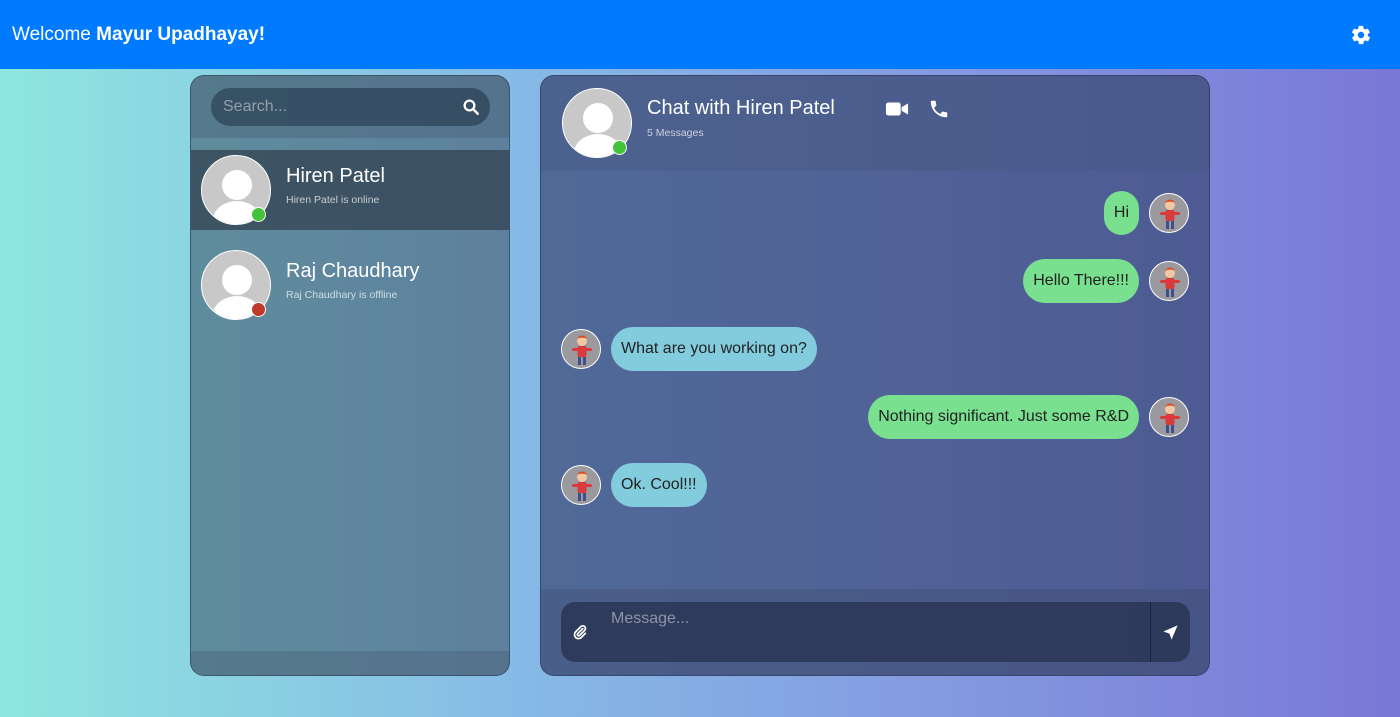 This screenshot has height=717, width=1400. What do you see at coordinates (897, 109) in the screenshot?
I see `video-camera-icon` at bounding box center [897, 109].